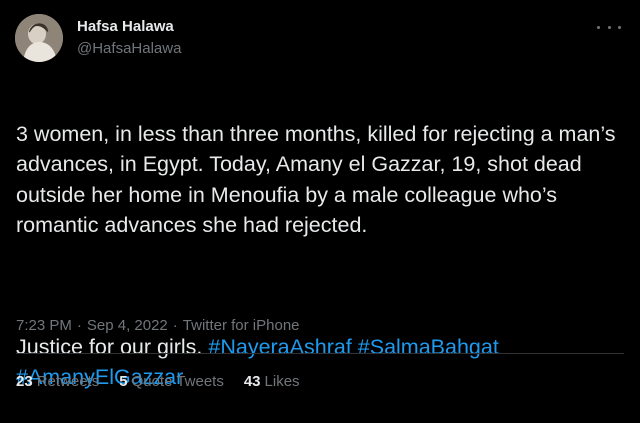  I want to click on handle: @HafsaHalawa, so click(129, 48).